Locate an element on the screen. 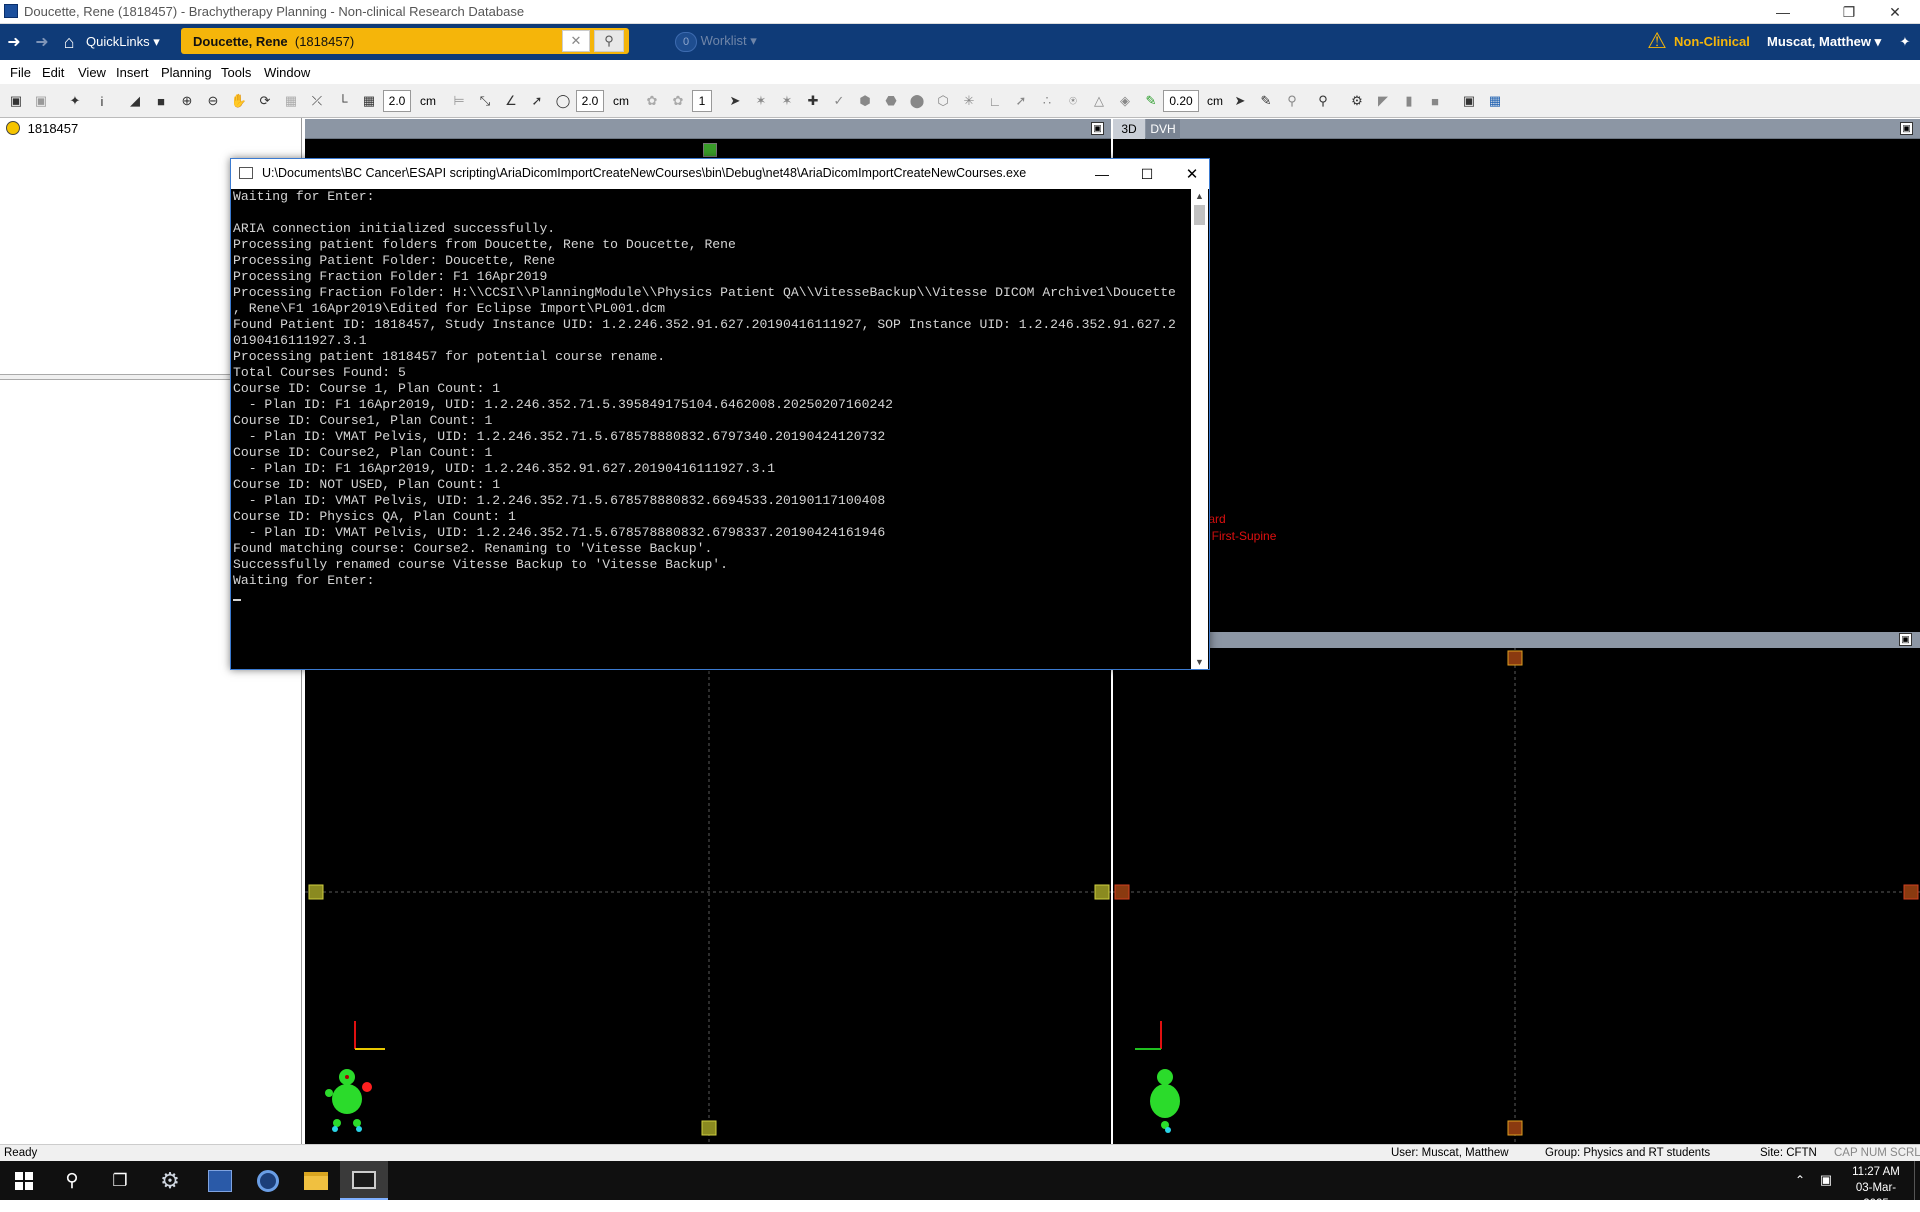 The width and height of the screenshot is (1920, 1212). scroll-down-icon: ▼ is located at coordinates (1199, 662).